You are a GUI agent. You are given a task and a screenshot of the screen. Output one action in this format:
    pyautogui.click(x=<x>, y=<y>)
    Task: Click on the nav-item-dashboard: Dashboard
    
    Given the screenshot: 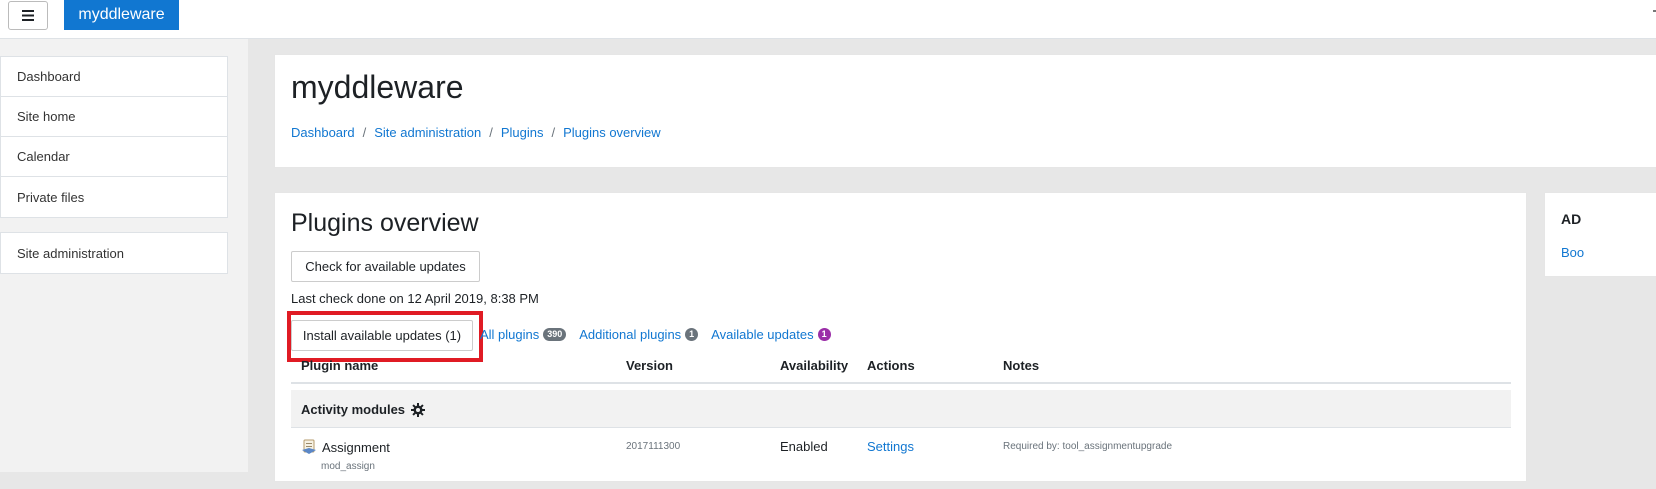 What is the action you would take?
    pyautogui.click(x=114, y=77)
    